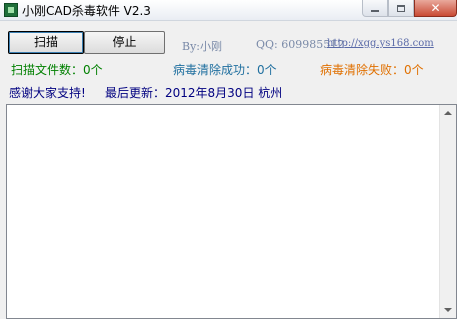 This screenshot has width=457, height=319. I want to click on maximize-icon, so click(401, 8).